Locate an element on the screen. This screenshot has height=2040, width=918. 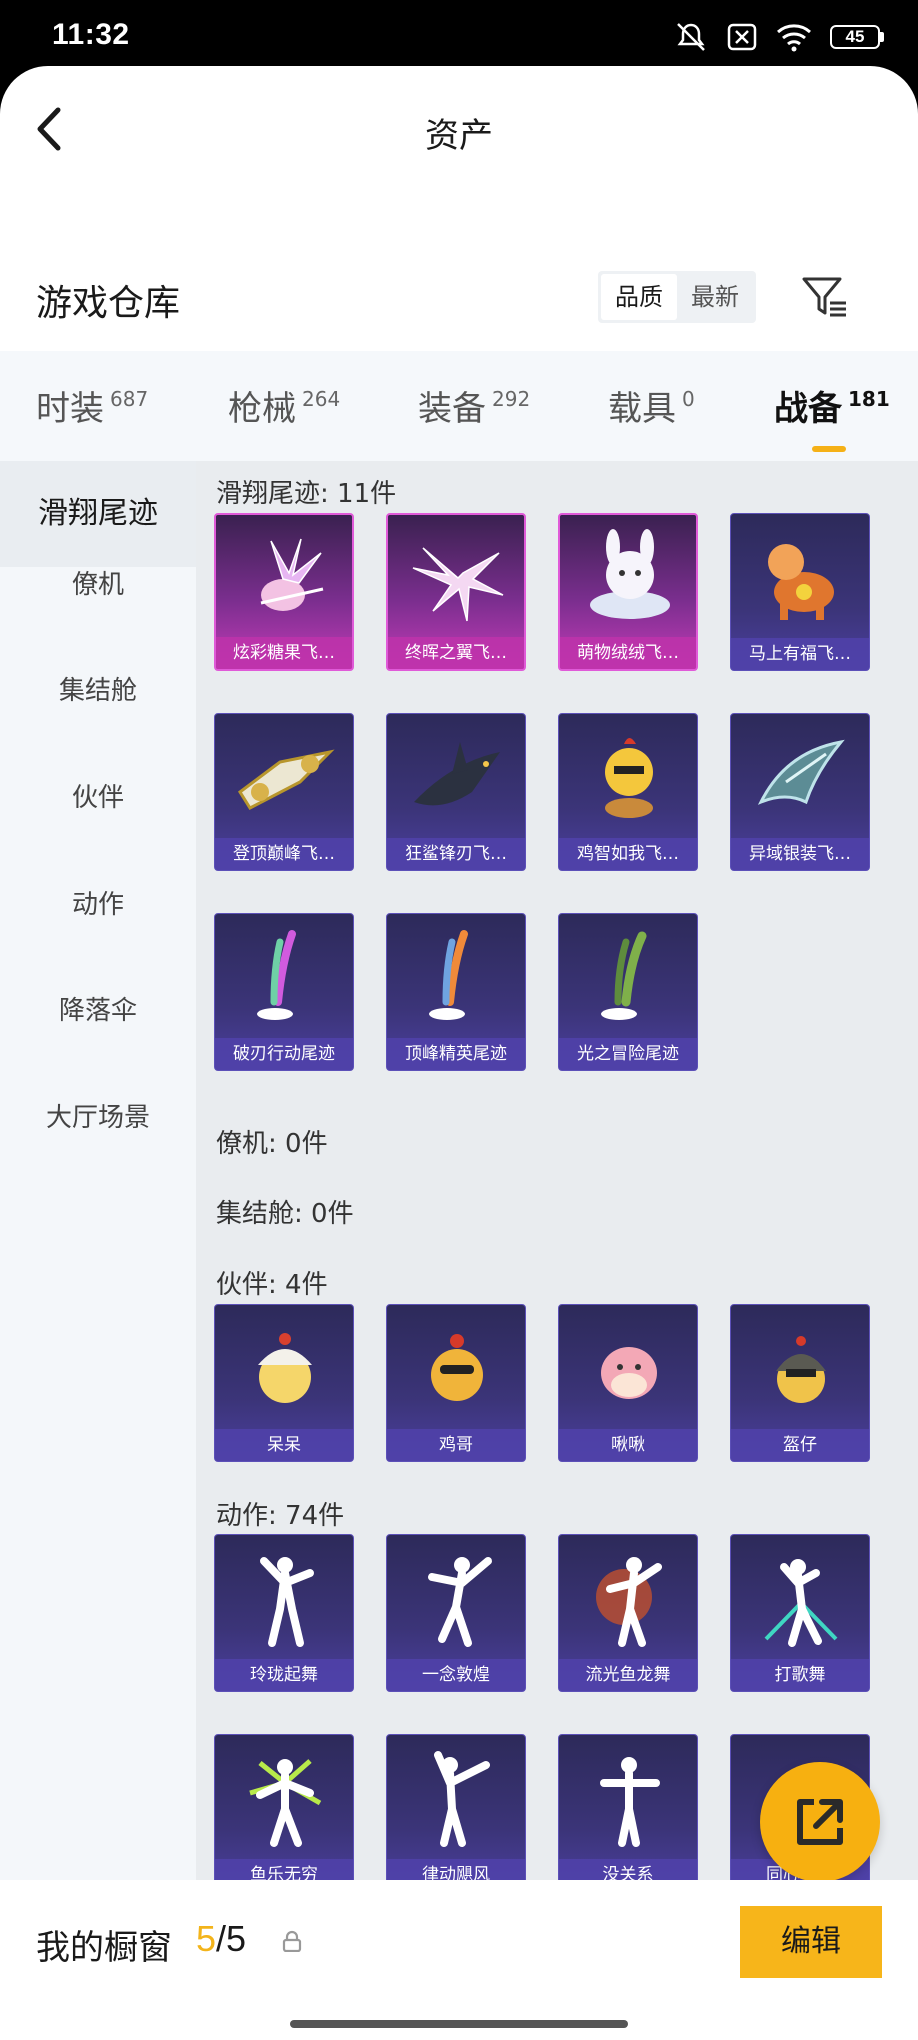
plush-glider-icon is located at coordinates (628, 578).